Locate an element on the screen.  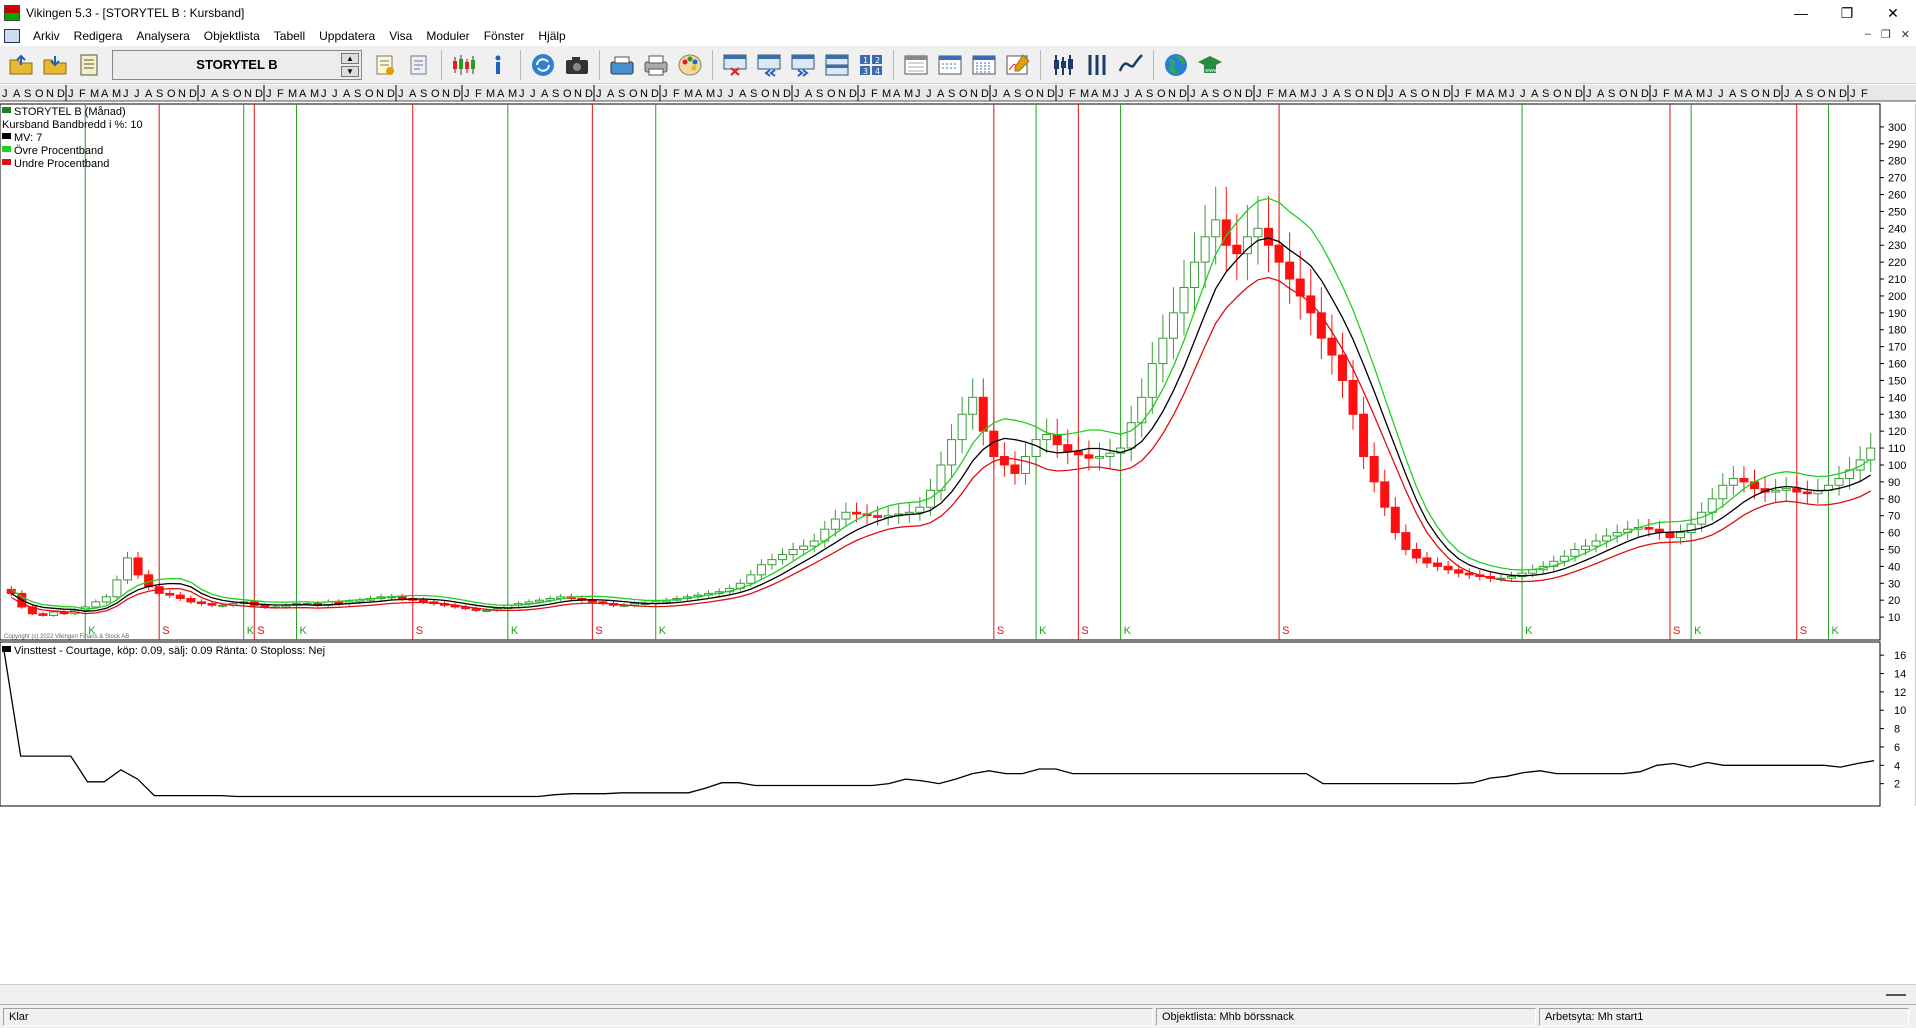
palette-icon is located at coordinates (690, 65).